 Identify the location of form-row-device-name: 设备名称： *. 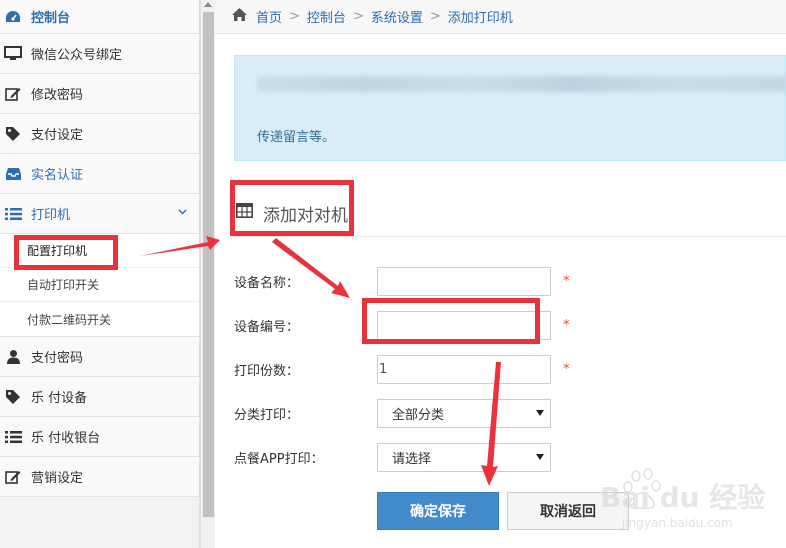
(510, 281).